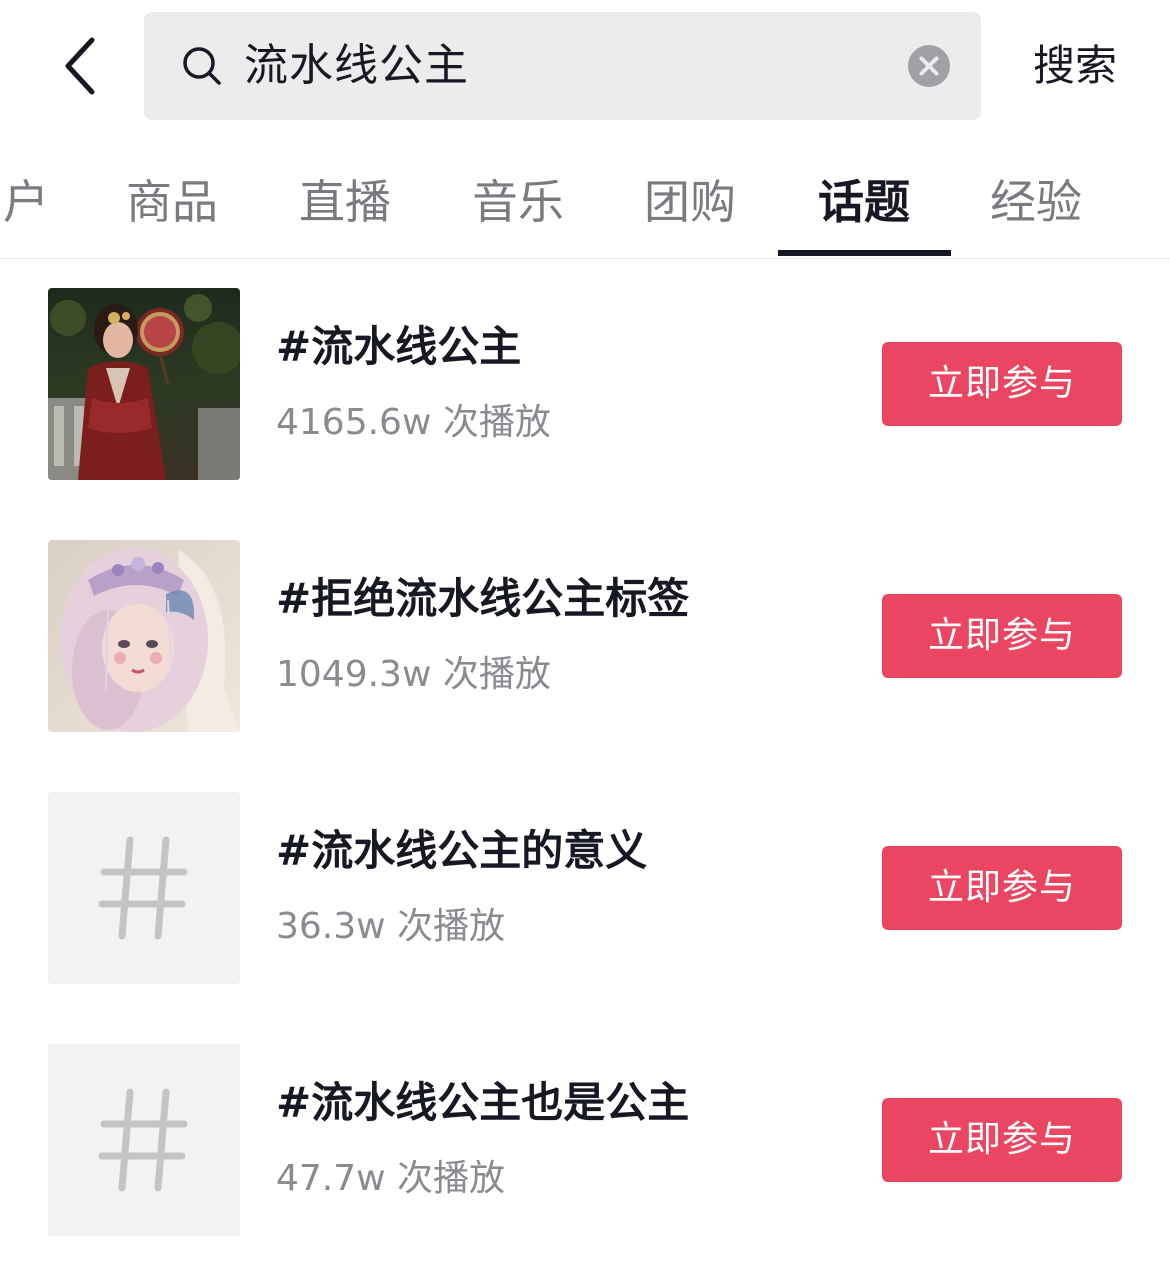  What do you see at coordinates (399, 346) in the screenshot?
I see `topic-title: #流水线公主` at bounding box center [399, 346].